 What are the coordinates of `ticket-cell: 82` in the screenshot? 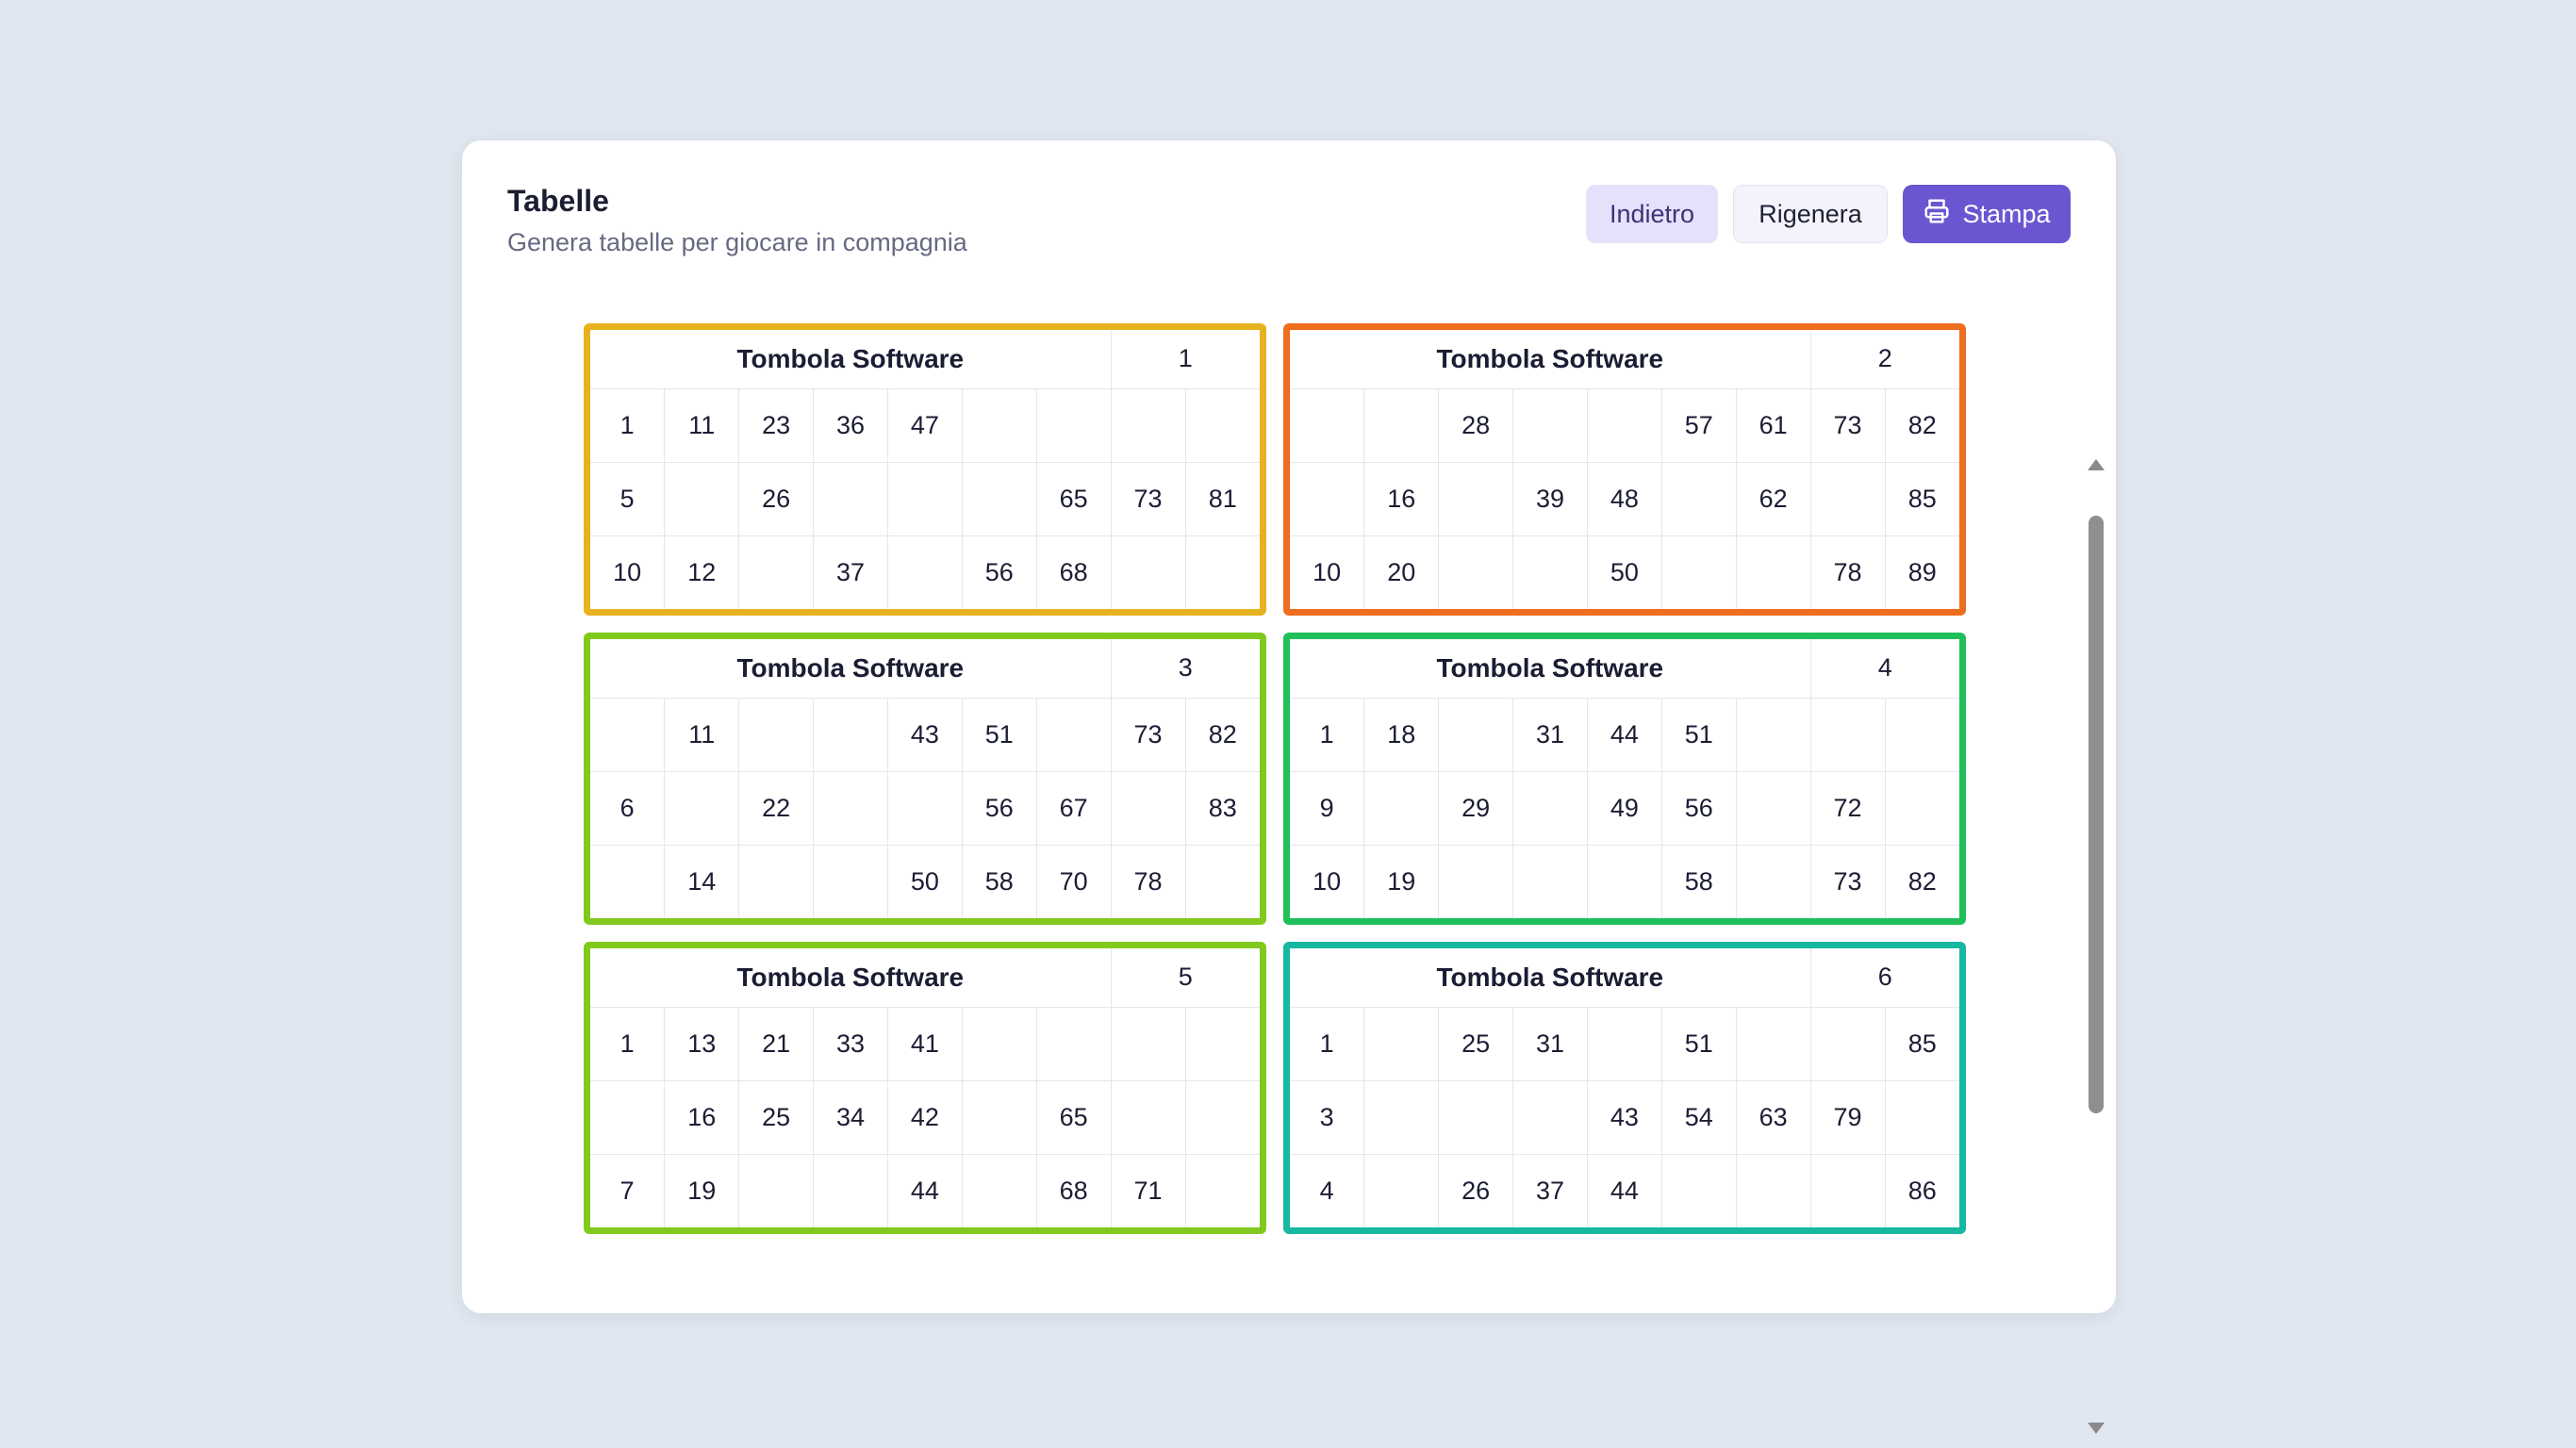 It's located at (1921, 425).